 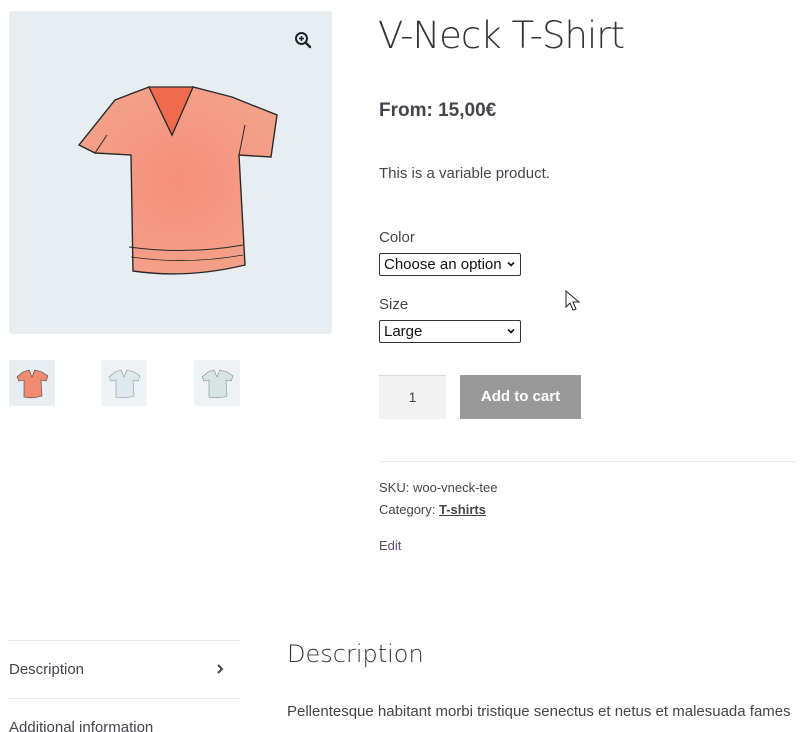 I want to click on color-select: Choose an option, so click(x=450, y=264).